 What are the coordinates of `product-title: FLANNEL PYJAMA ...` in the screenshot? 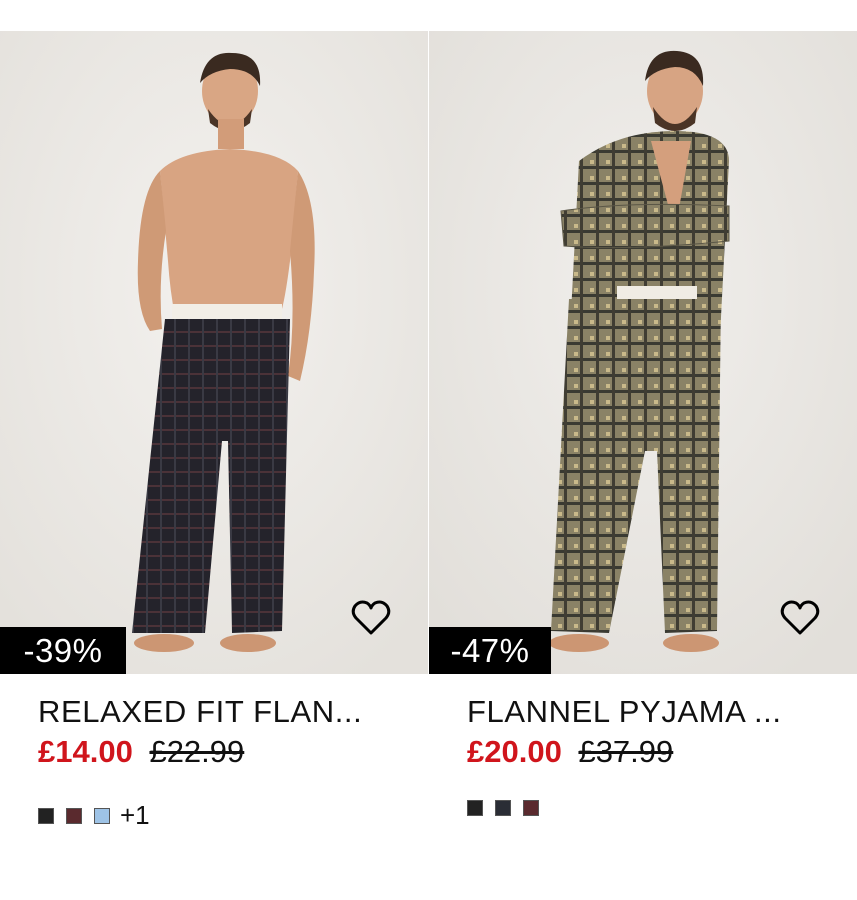 It's located at (624, 712).